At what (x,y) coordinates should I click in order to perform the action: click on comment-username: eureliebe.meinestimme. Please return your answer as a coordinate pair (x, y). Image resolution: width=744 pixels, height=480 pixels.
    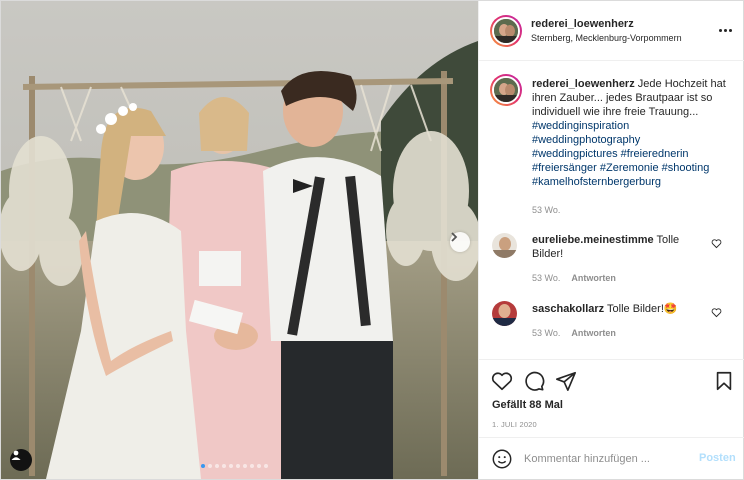
    Looking at the image, I should click on (593, 240).